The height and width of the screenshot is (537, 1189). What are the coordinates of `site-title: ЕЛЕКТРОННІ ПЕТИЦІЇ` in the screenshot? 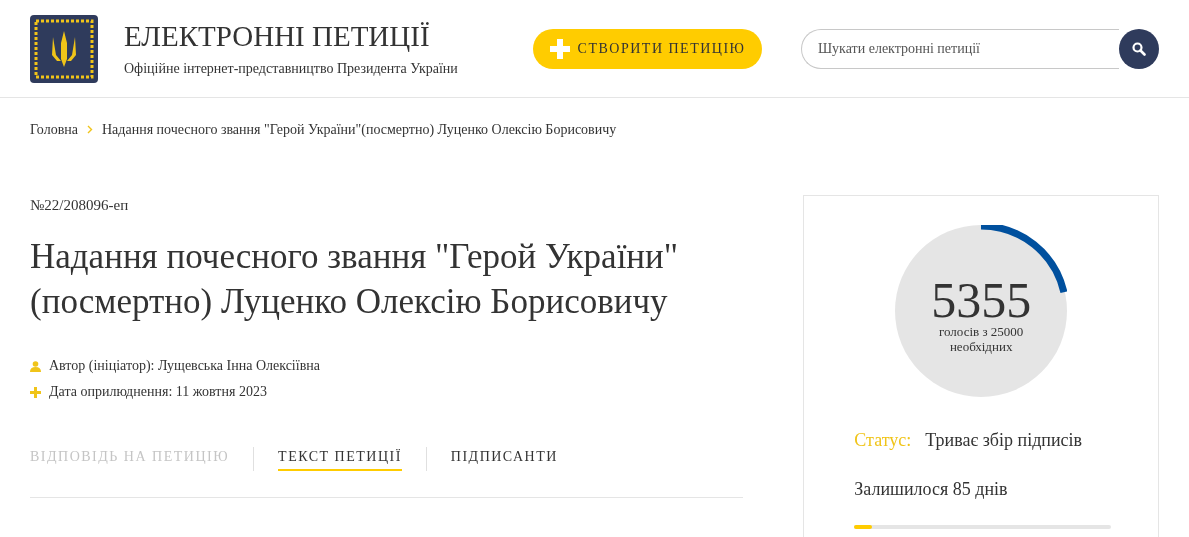 It's located at (277, 35).